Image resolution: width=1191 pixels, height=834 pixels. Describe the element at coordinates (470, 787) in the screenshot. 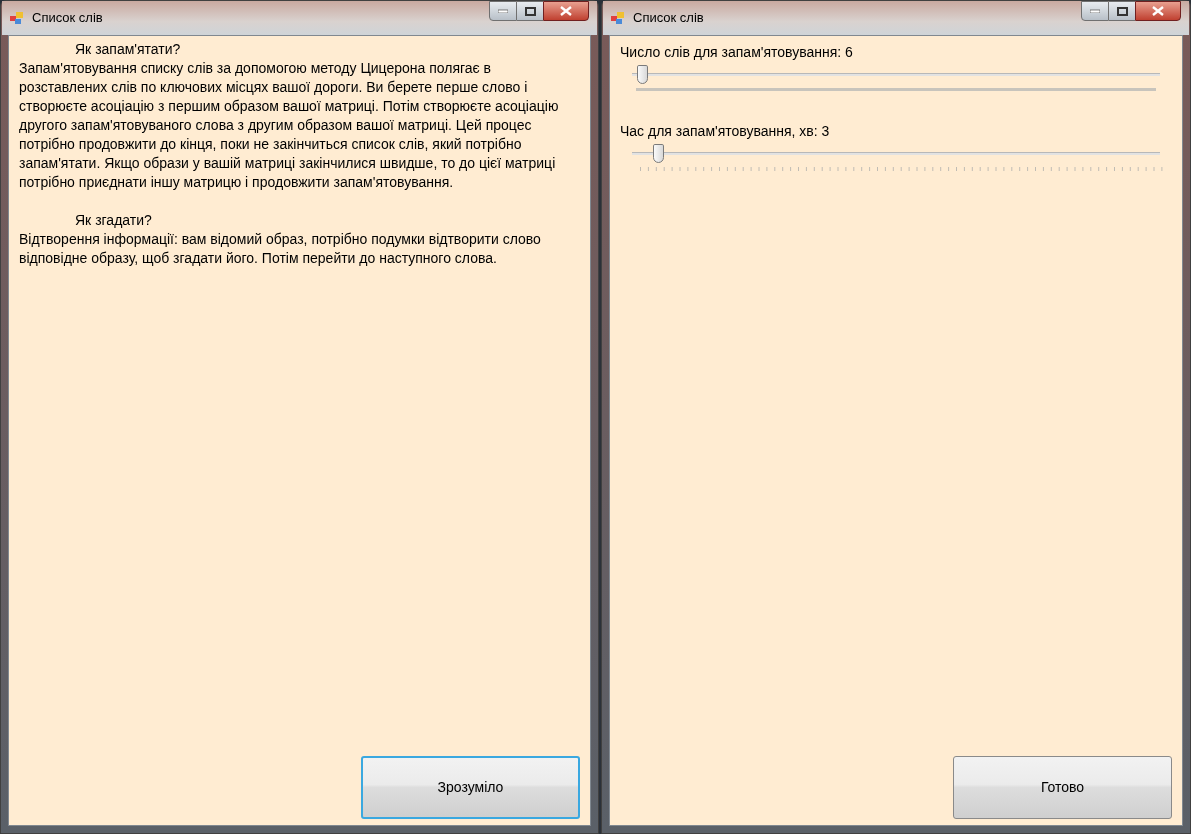

I see `action-button: Зрозуміло` at that location.